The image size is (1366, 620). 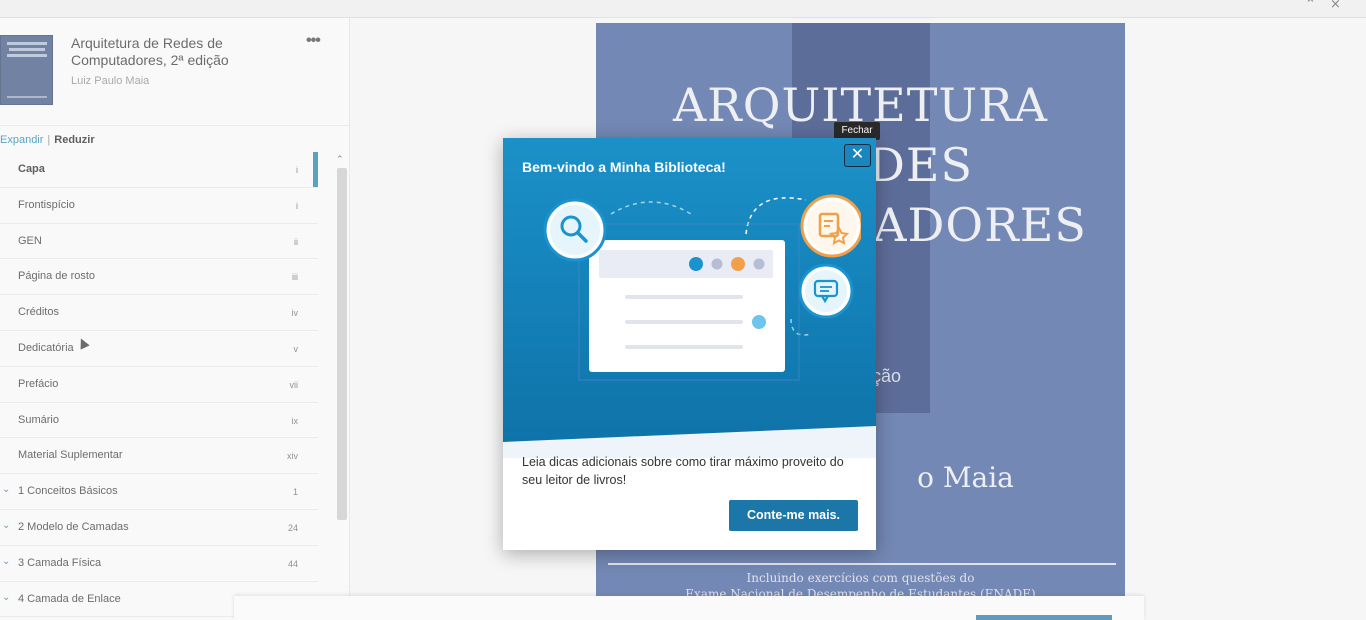 What do you see at coordinates (793, 515) in the screenshot?
I see `tell-me-more-button: Conte-me mais.` at bounding box center [793, 515].